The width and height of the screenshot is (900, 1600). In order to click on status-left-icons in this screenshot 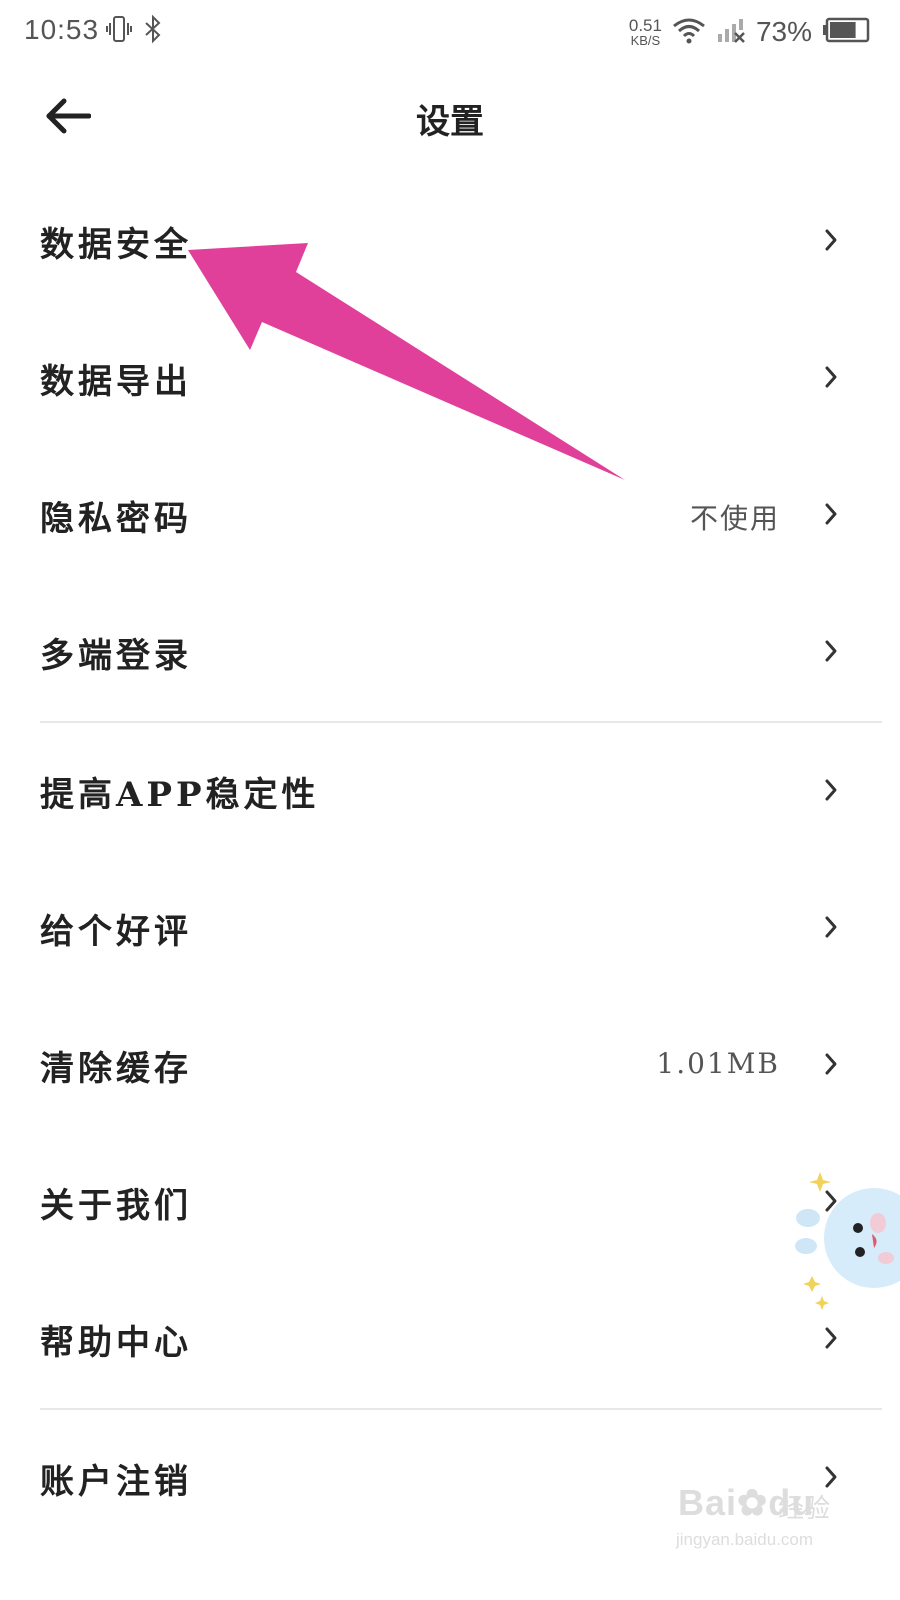, I will do `click(135, 31)`.